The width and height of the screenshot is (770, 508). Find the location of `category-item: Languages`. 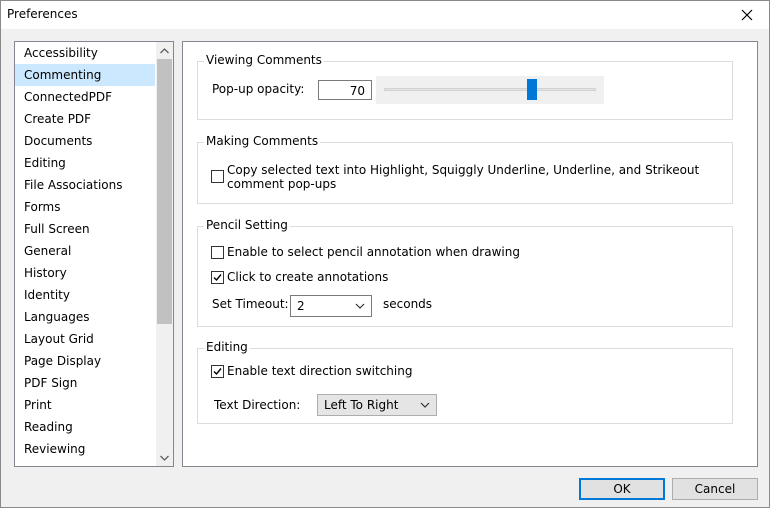

category-item: Languages is located at coordinates (85, 317).